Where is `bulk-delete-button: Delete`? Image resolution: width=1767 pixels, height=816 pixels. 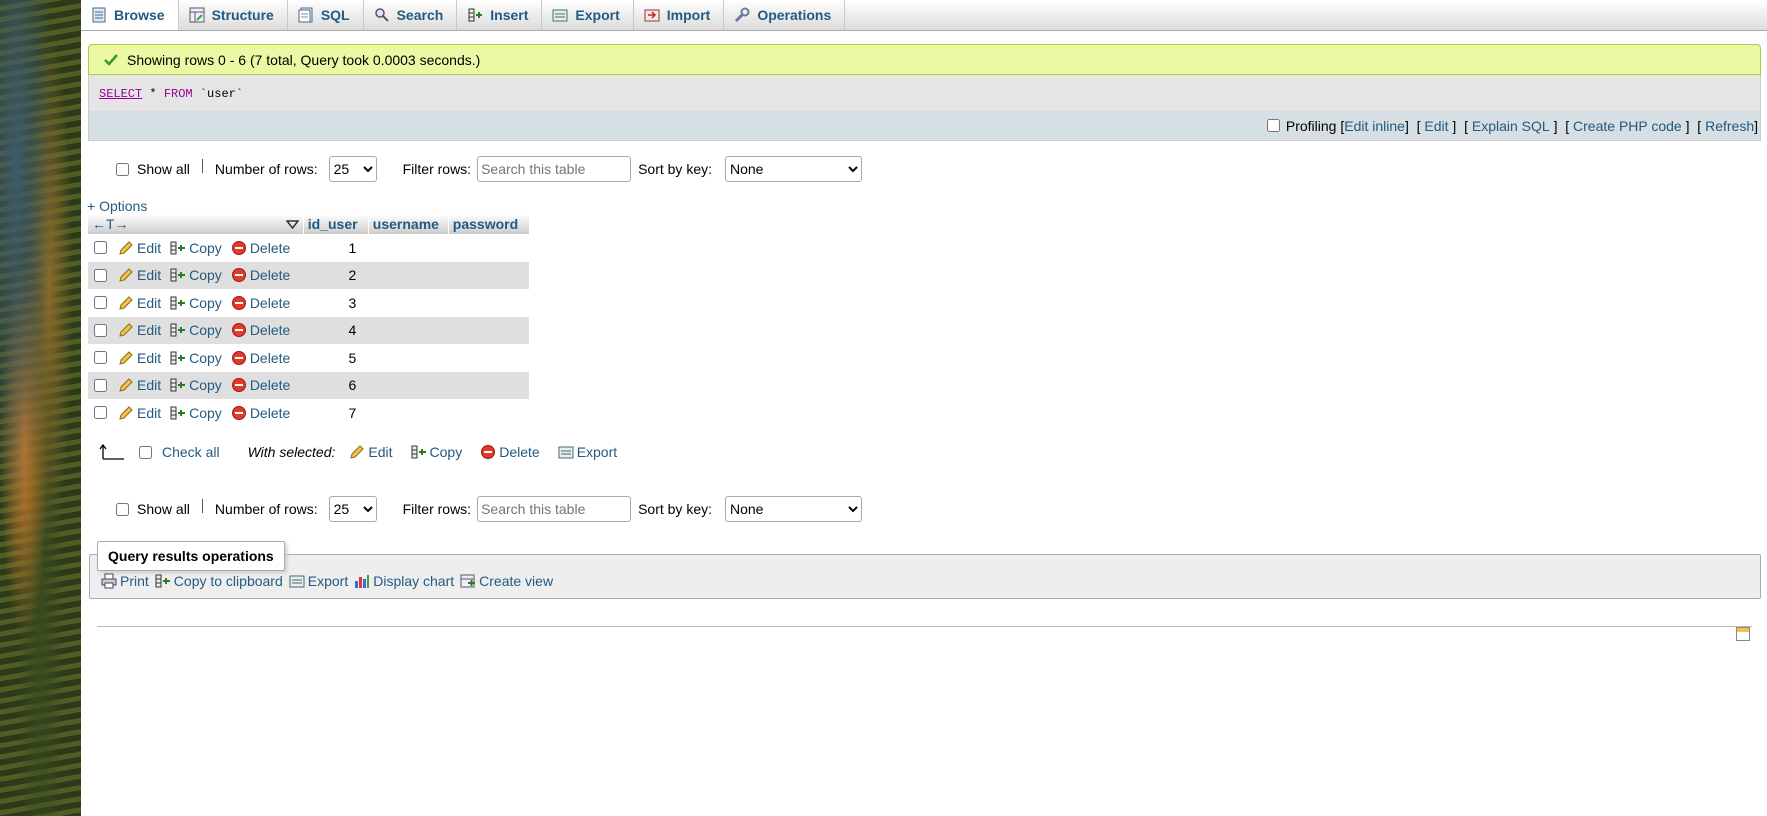 bulk-delete-button: Delete is located at coordinates (510, 452).